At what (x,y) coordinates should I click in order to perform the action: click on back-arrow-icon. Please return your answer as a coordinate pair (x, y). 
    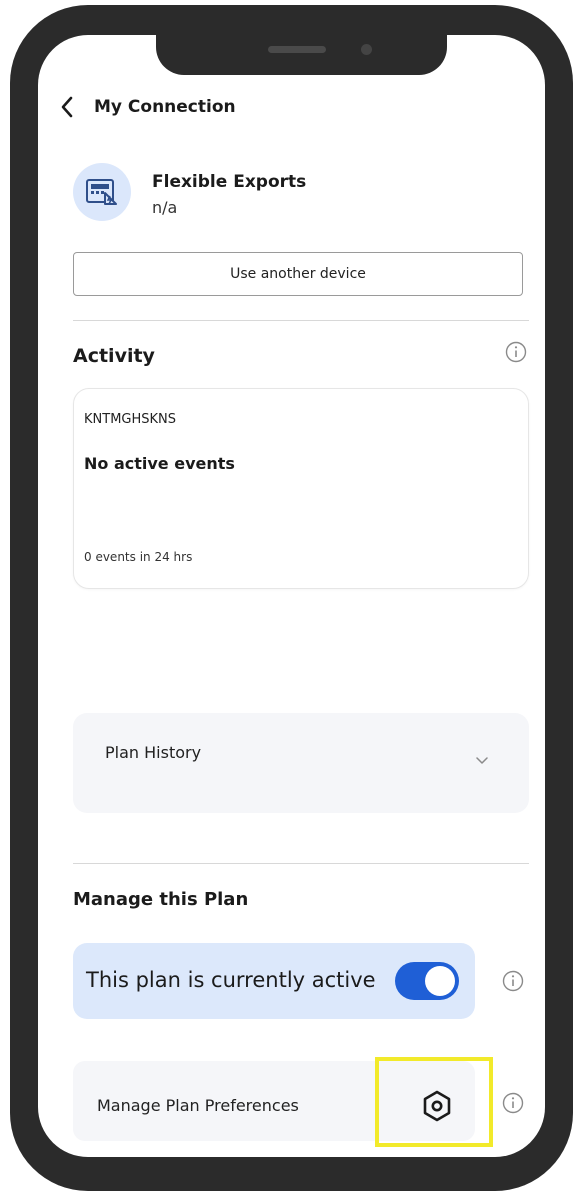
    Looking at the image, I should click on (67, 107).